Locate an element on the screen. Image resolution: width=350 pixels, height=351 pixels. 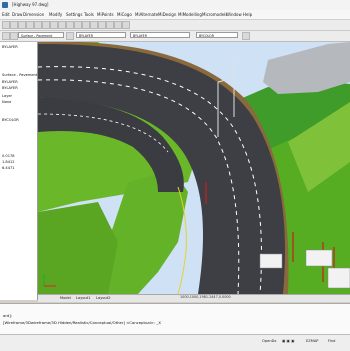
menu-item-window: Window is located at coordinates (234, 14).